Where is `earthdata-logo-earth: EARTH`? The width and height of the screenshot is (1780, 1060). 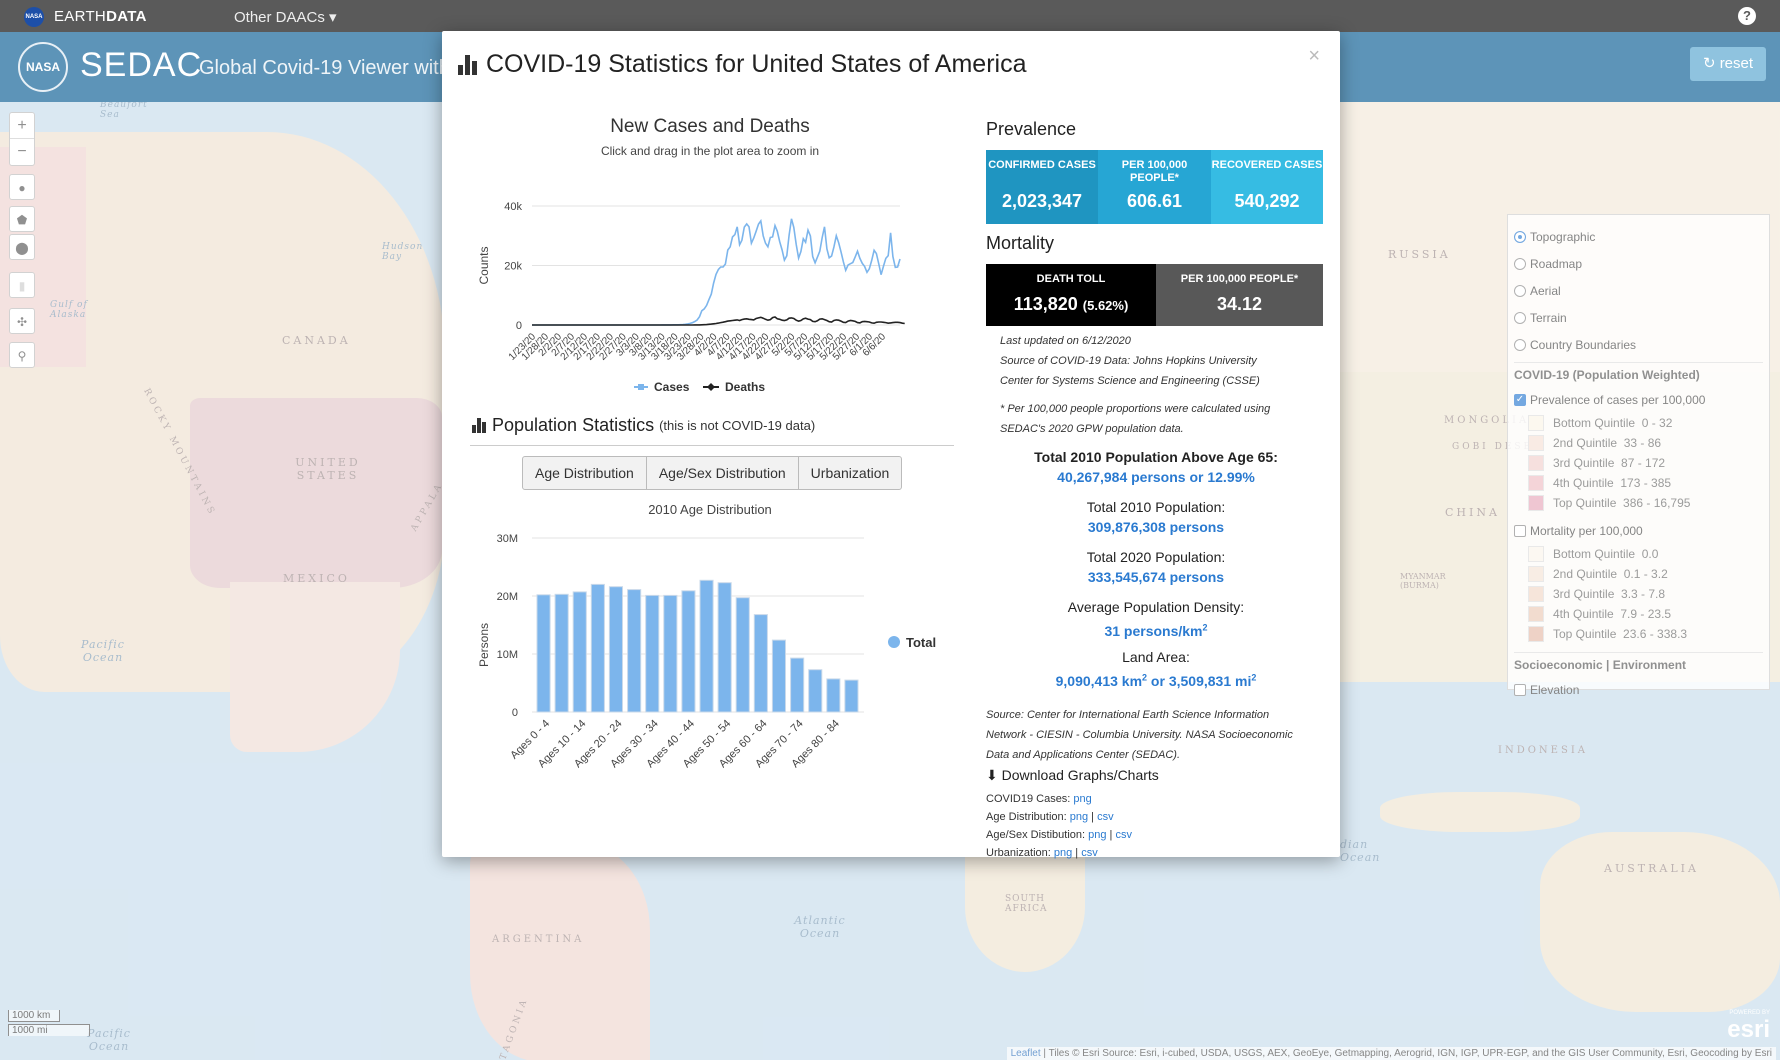
earthdata-logo-earth: EARTH is located at coordinates (80, 16).